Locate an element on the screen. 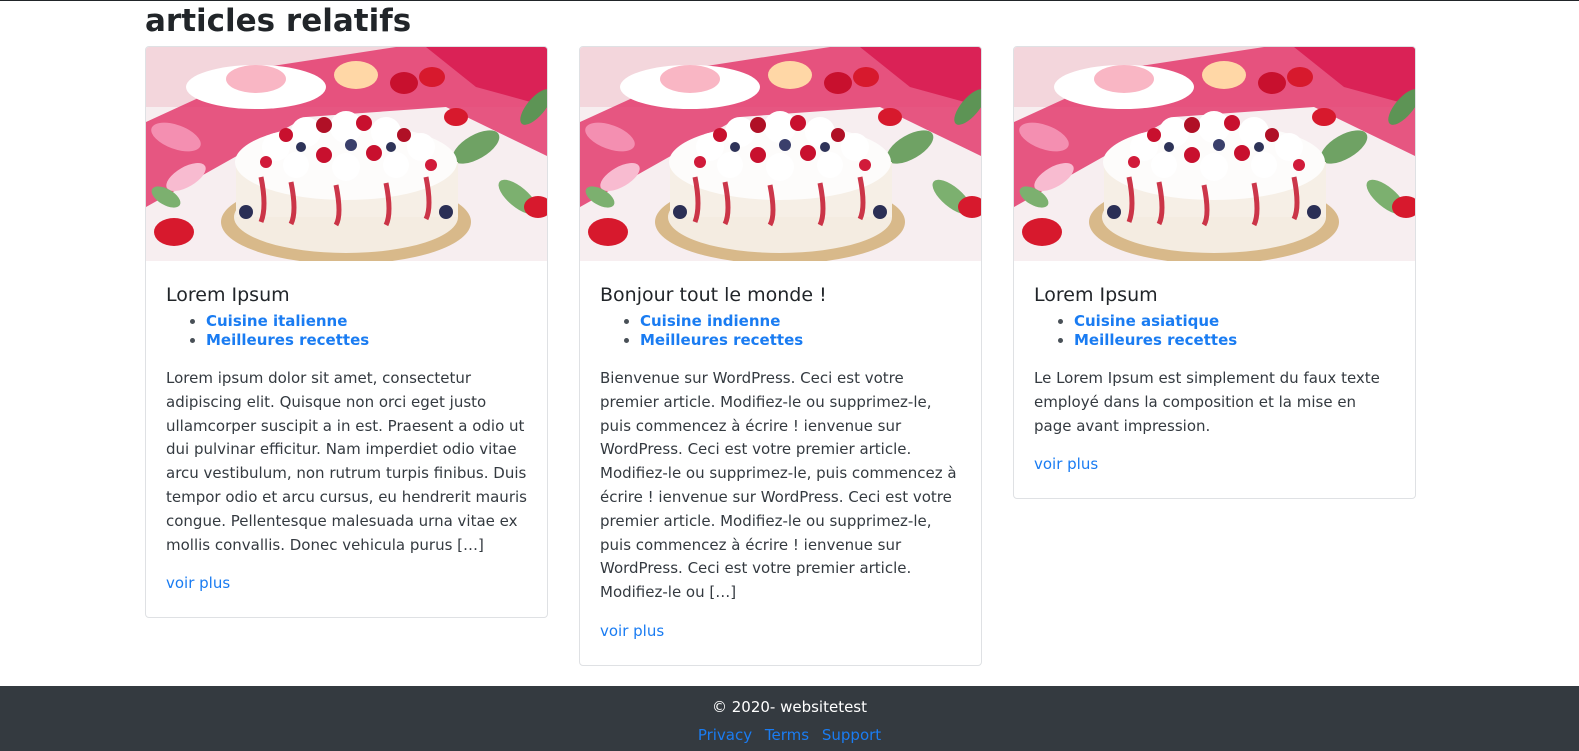 This screenshot has height=751, width=1579. category-item: Cuisine asiatique is located at coordinates (1234, 321).